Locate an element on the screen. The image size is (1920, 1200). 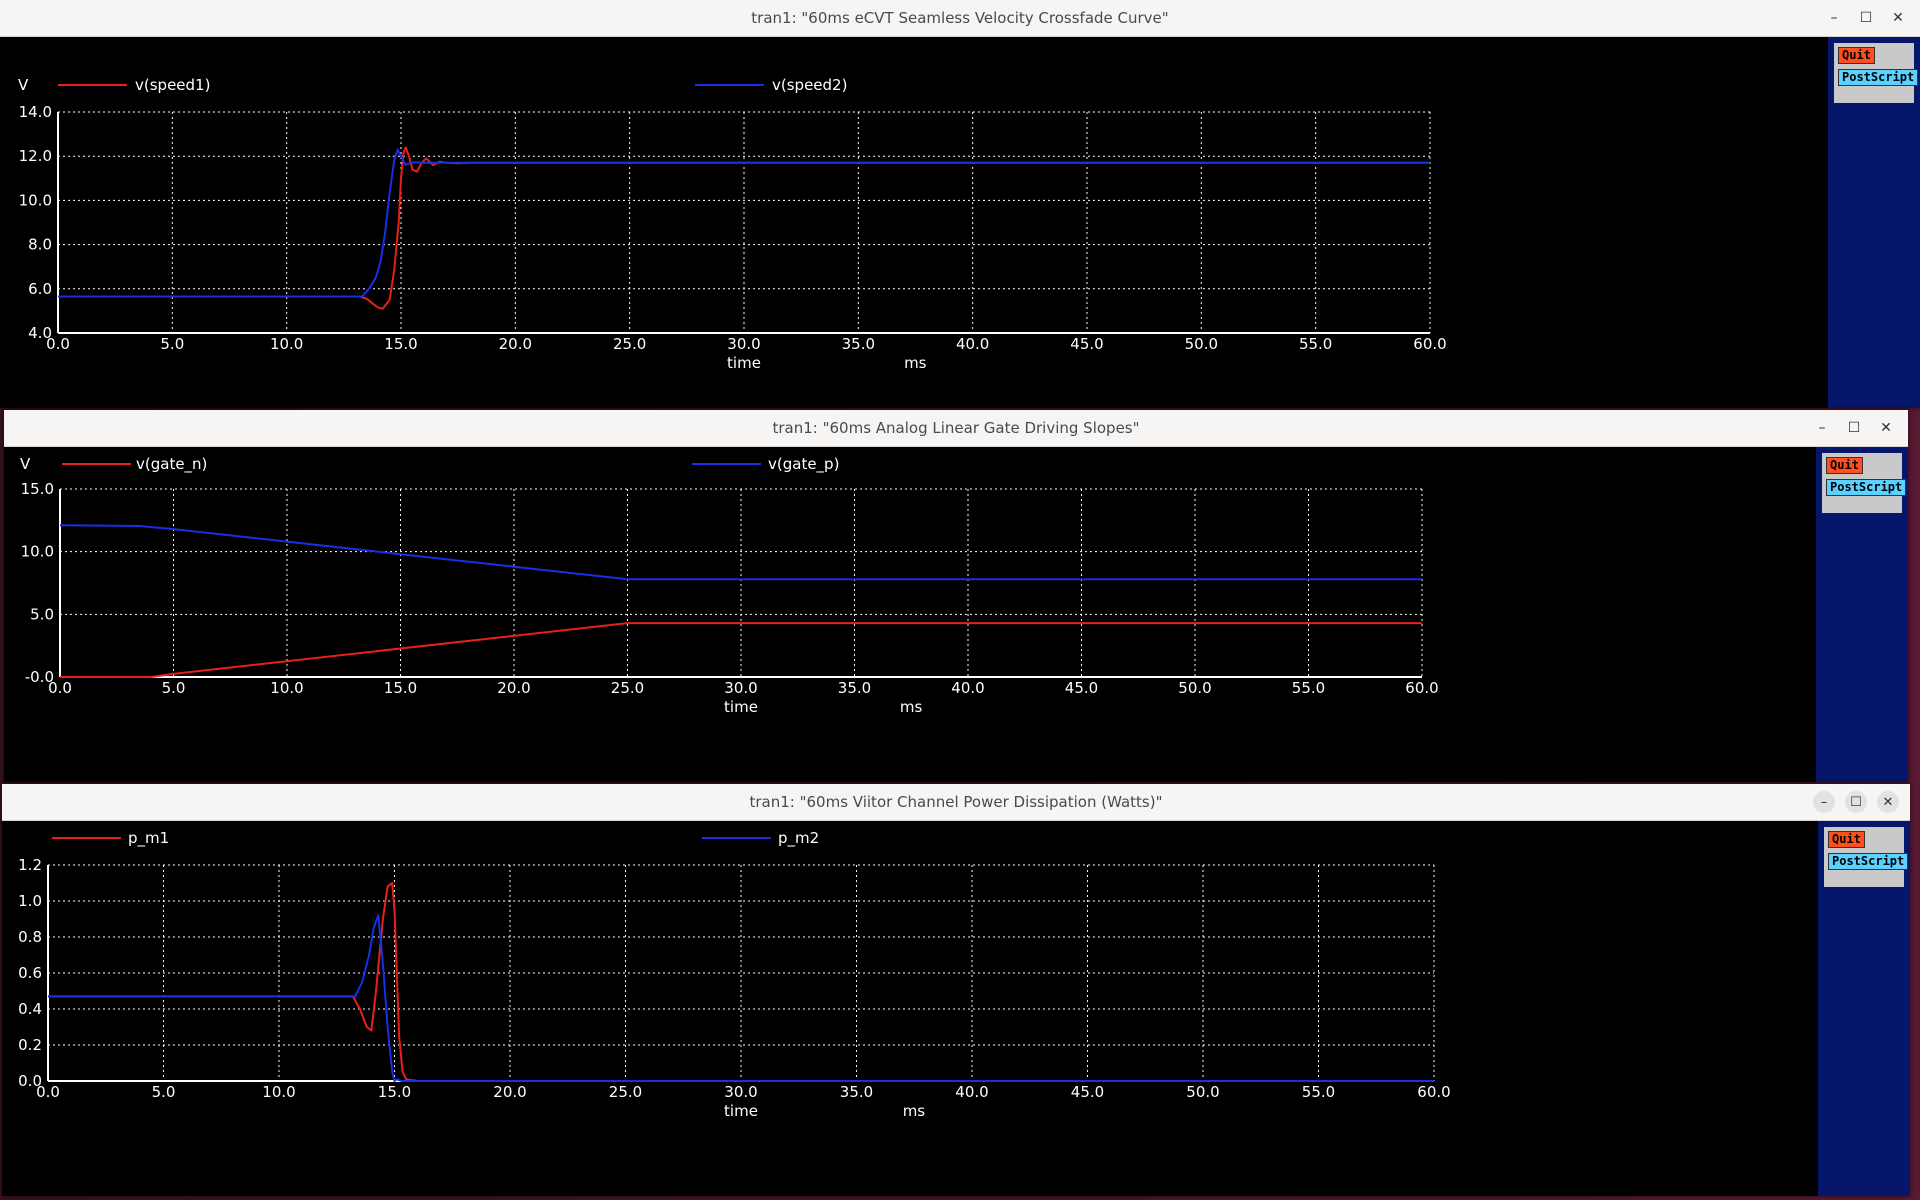
legend-label: v(gate_n) is located at coordinates (171, 464).